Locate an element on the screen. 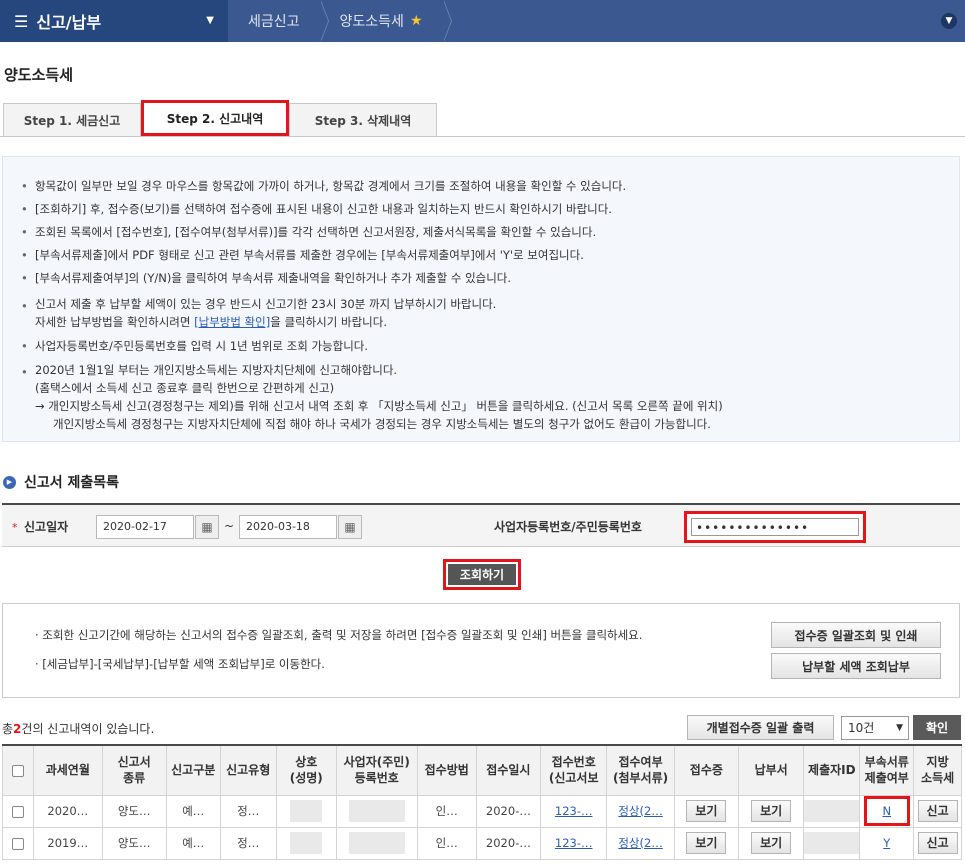 The image size is (965, 867). tab-step2: Step 2. 신고내역 is located at coordinates (215, 118).